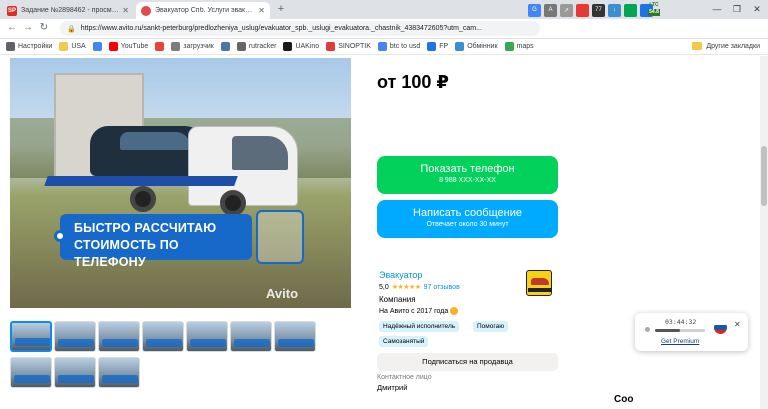 This screenshot has width=768, height=409. Describe the element at coordinates (354, 46) in the screenshot. I see `bookmark-label: SINOPTIK` at that location.